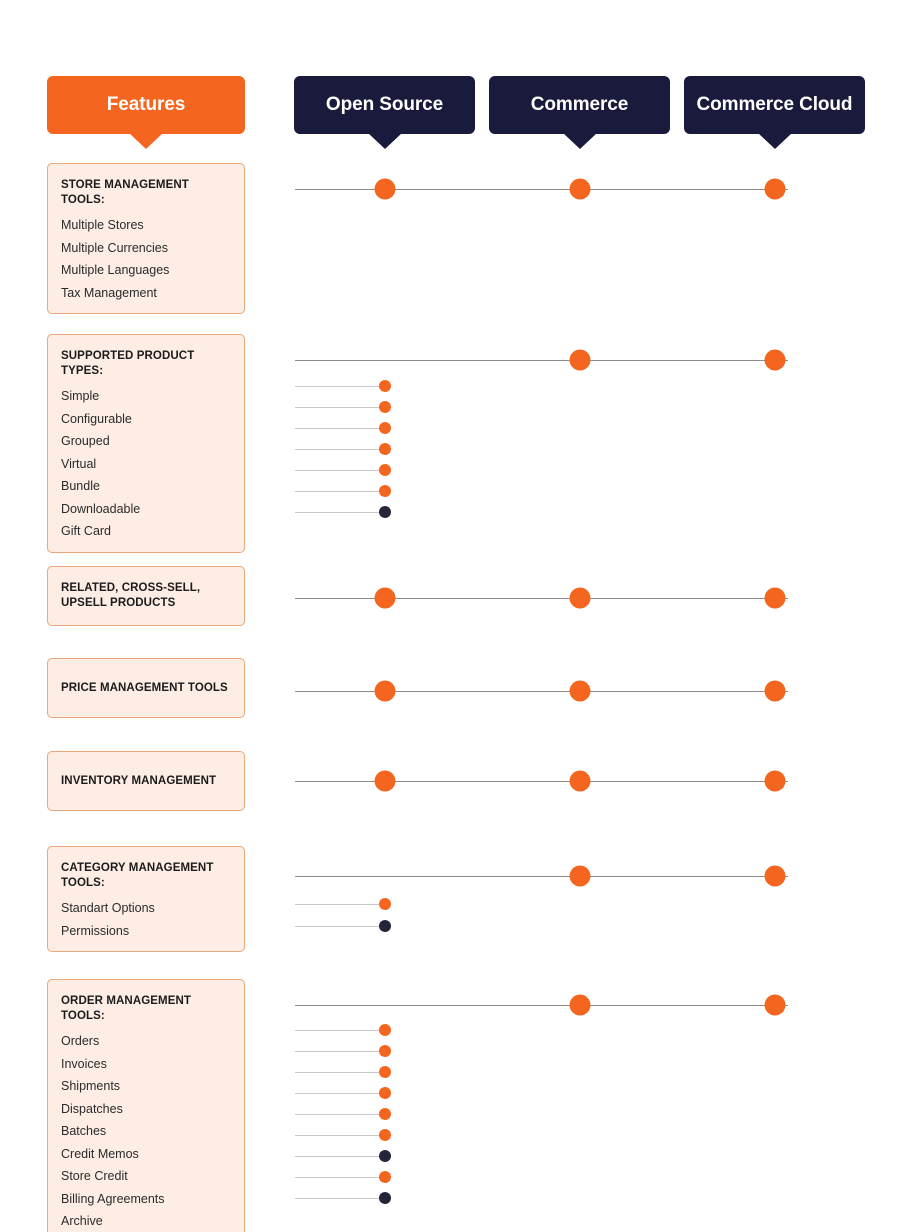  Describe the element at coordinates (84, 1131) in the screenshot. I see `feature-item: Batches` at that location.